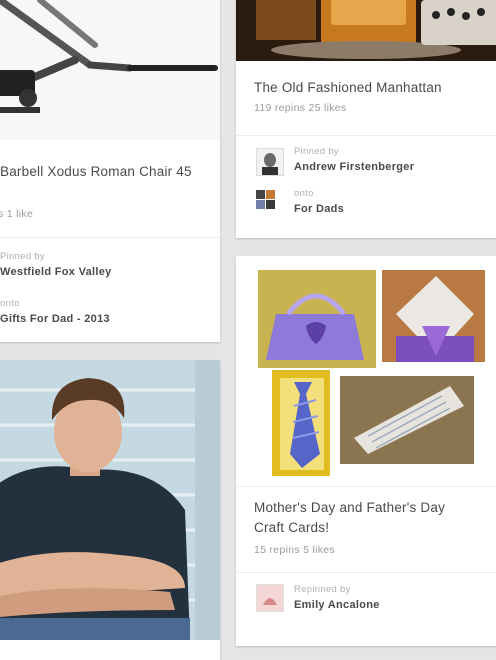  I want to click on pinner-avatar-image, so click(270, 162).